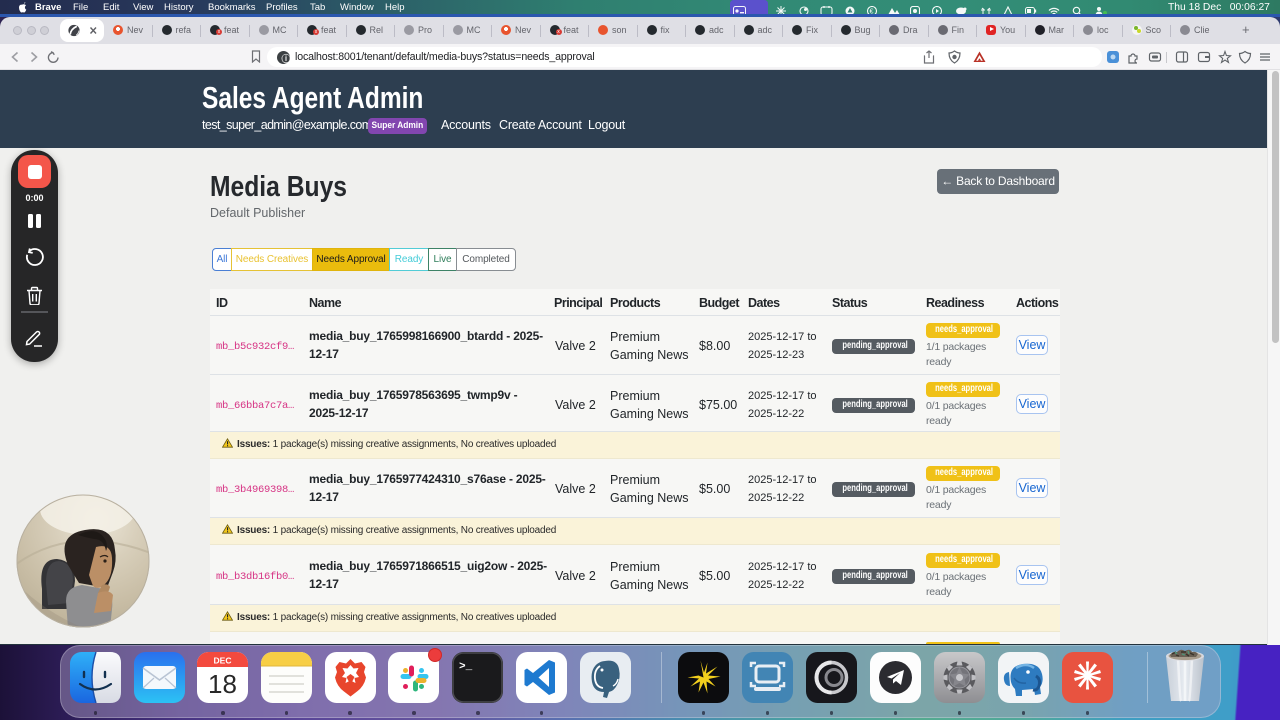 The height and width of the screenshot is (720, 1280). What do you see at coordinates (223, 661) in the screenshot?
I see `svg-text: DEC` at bounding box center [223, 661].